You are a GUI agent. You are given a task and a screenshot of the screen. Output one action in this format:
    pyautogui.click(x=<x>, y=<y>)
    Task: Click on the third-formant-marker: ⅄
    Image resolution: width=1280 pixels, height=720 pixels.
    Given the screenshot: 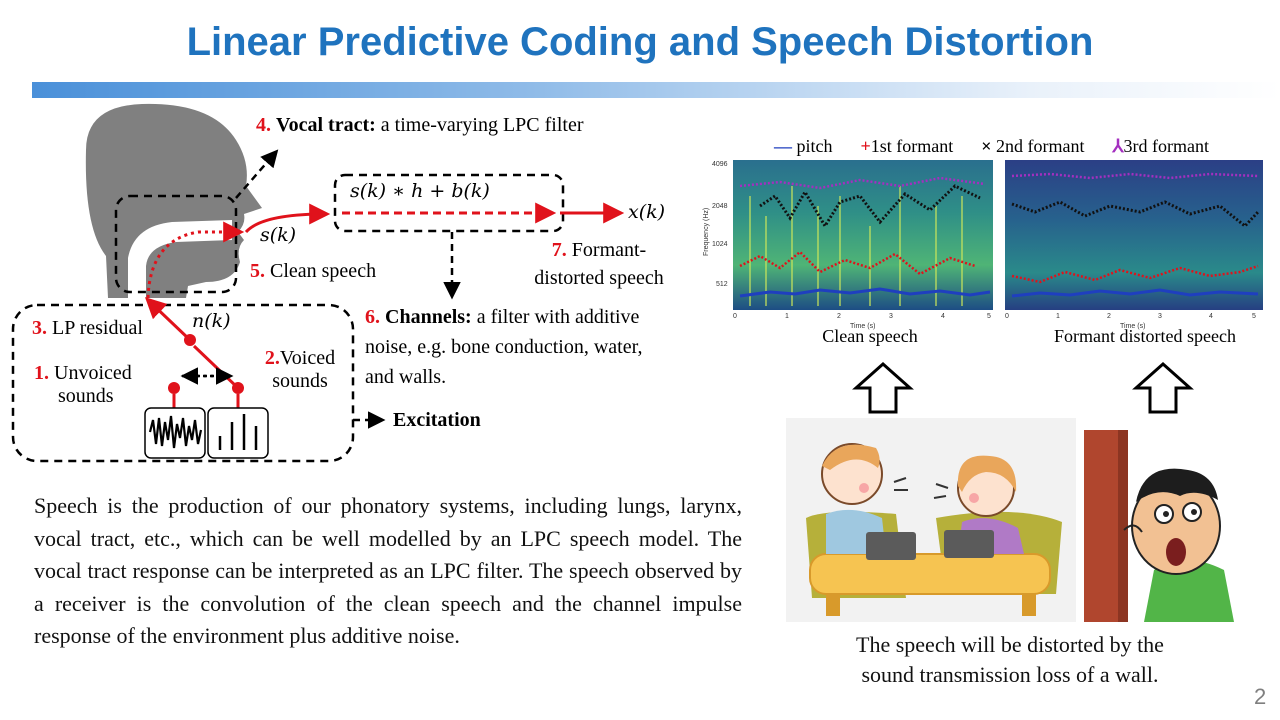 What is the action you would take?
    pyautogui.click(x=1118, y=146)
    